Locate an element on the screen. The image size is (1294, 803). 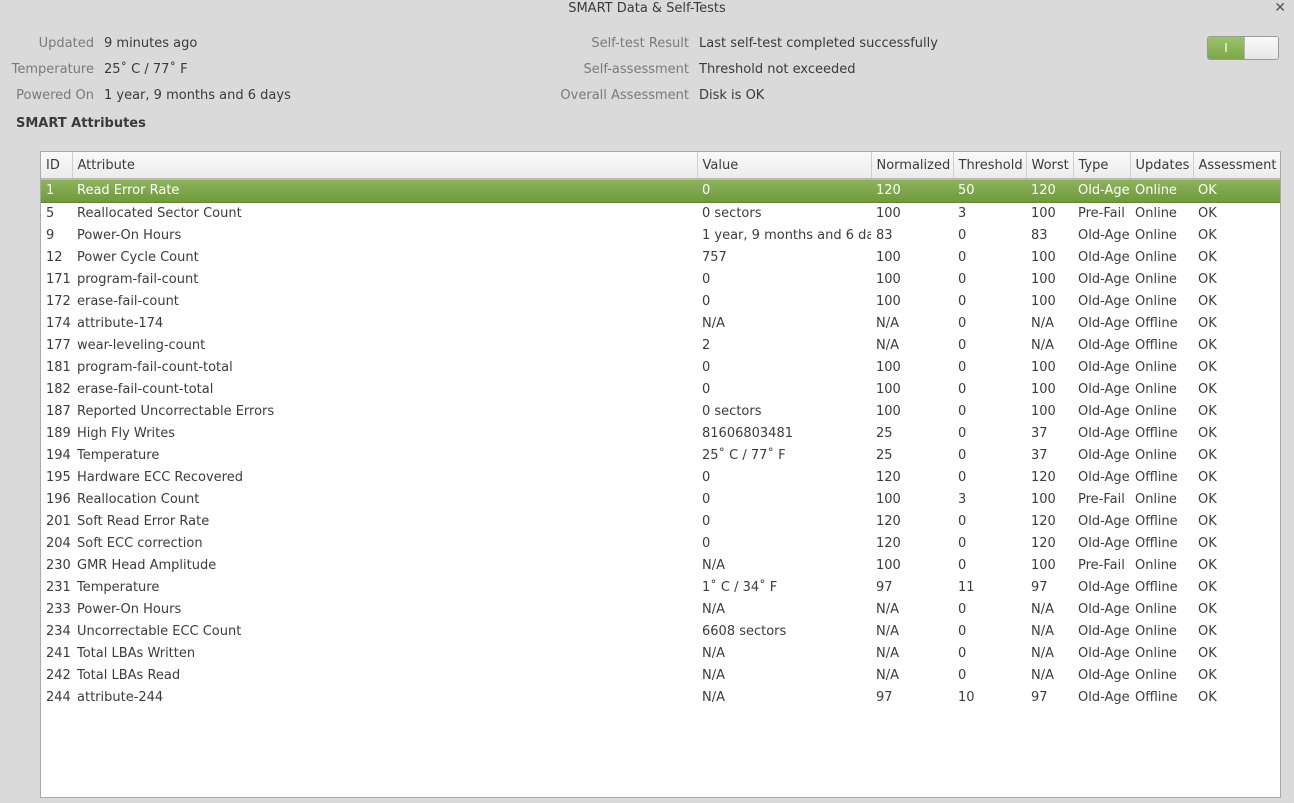
table-row: 1 Read Error Rate 0 120 50 120 Old-Age Online OK is located at coordinates (660, 190).